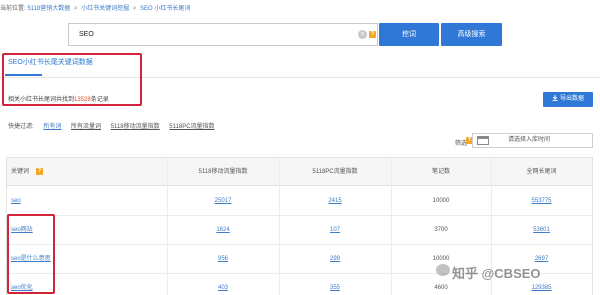 This screenshot has width=600, height=295. What do you see at coordinates (362, 34) in the screenshot?
I see `clear-icon: ×` at bounding box center [362, 34].